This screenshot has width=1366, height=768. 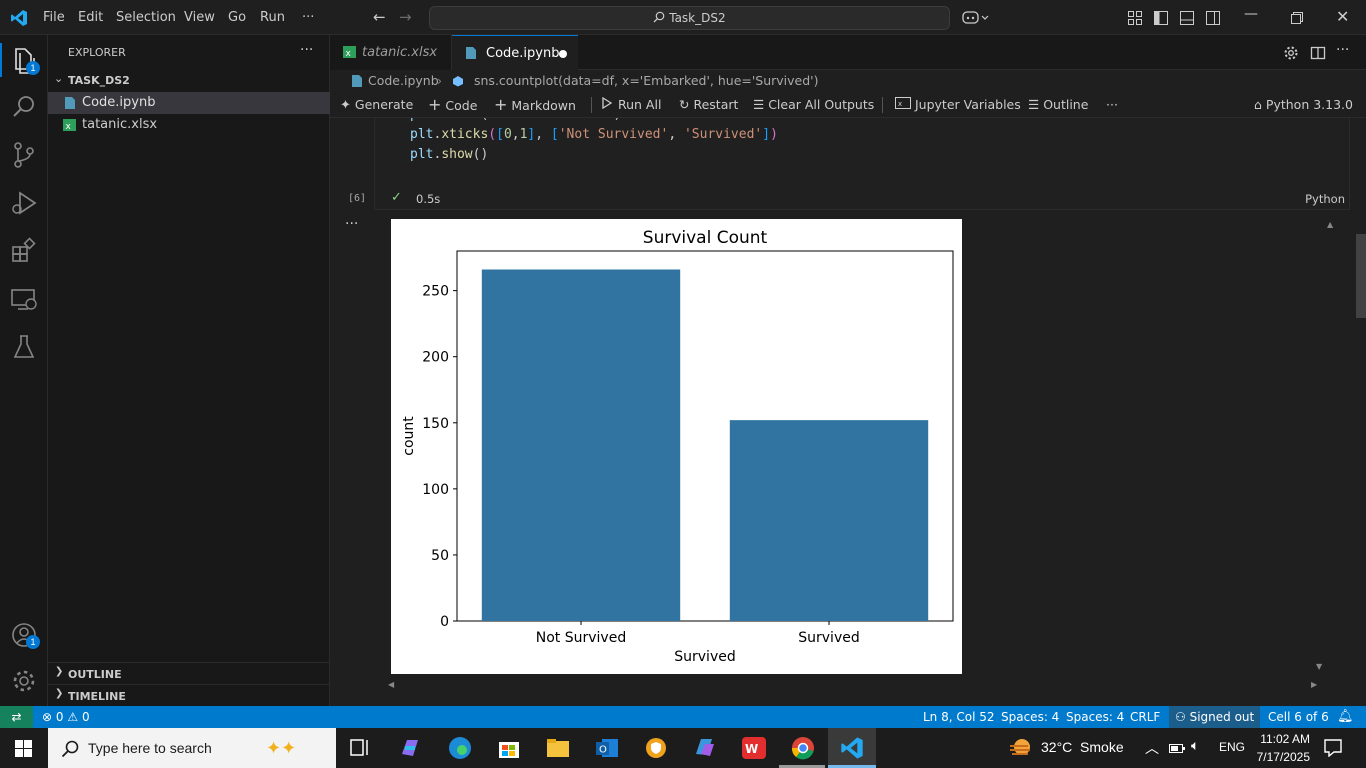 I want to click on split-editor-icon, so click(x=1318, y=53).